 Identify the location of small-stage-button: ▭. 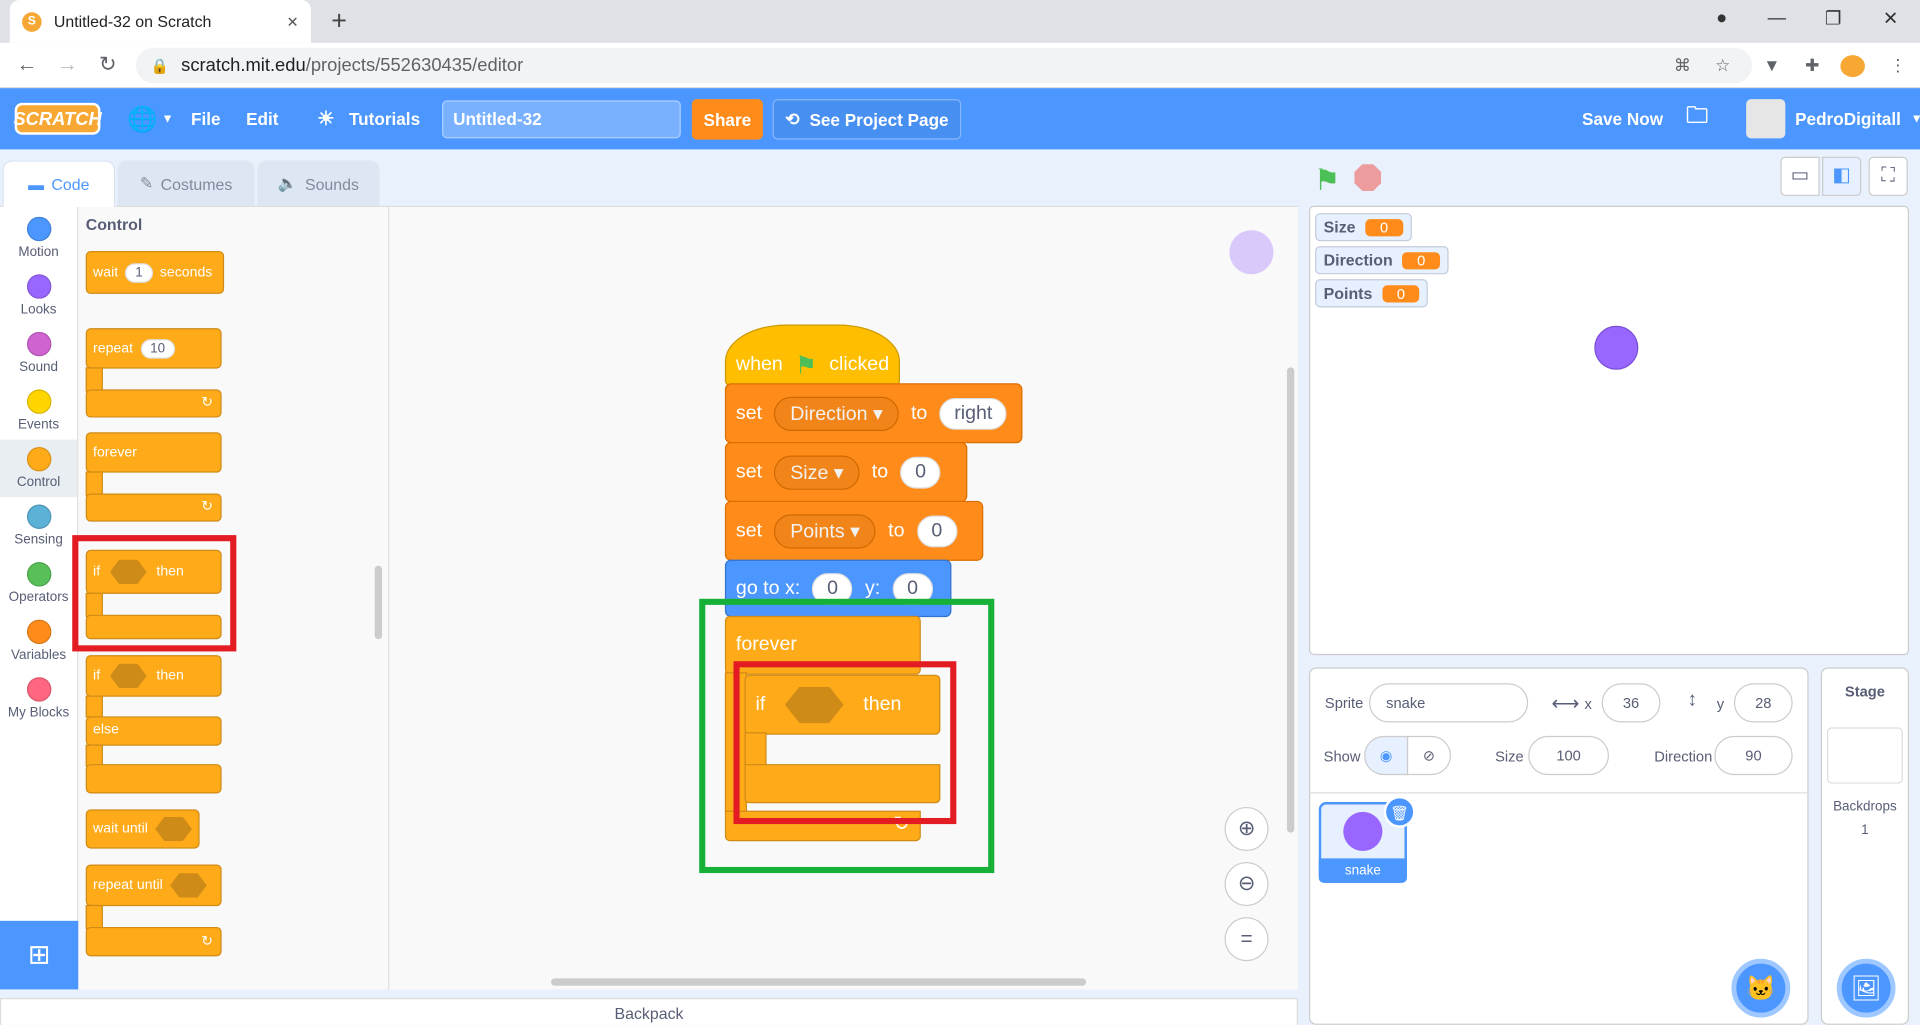
(1800, 176).